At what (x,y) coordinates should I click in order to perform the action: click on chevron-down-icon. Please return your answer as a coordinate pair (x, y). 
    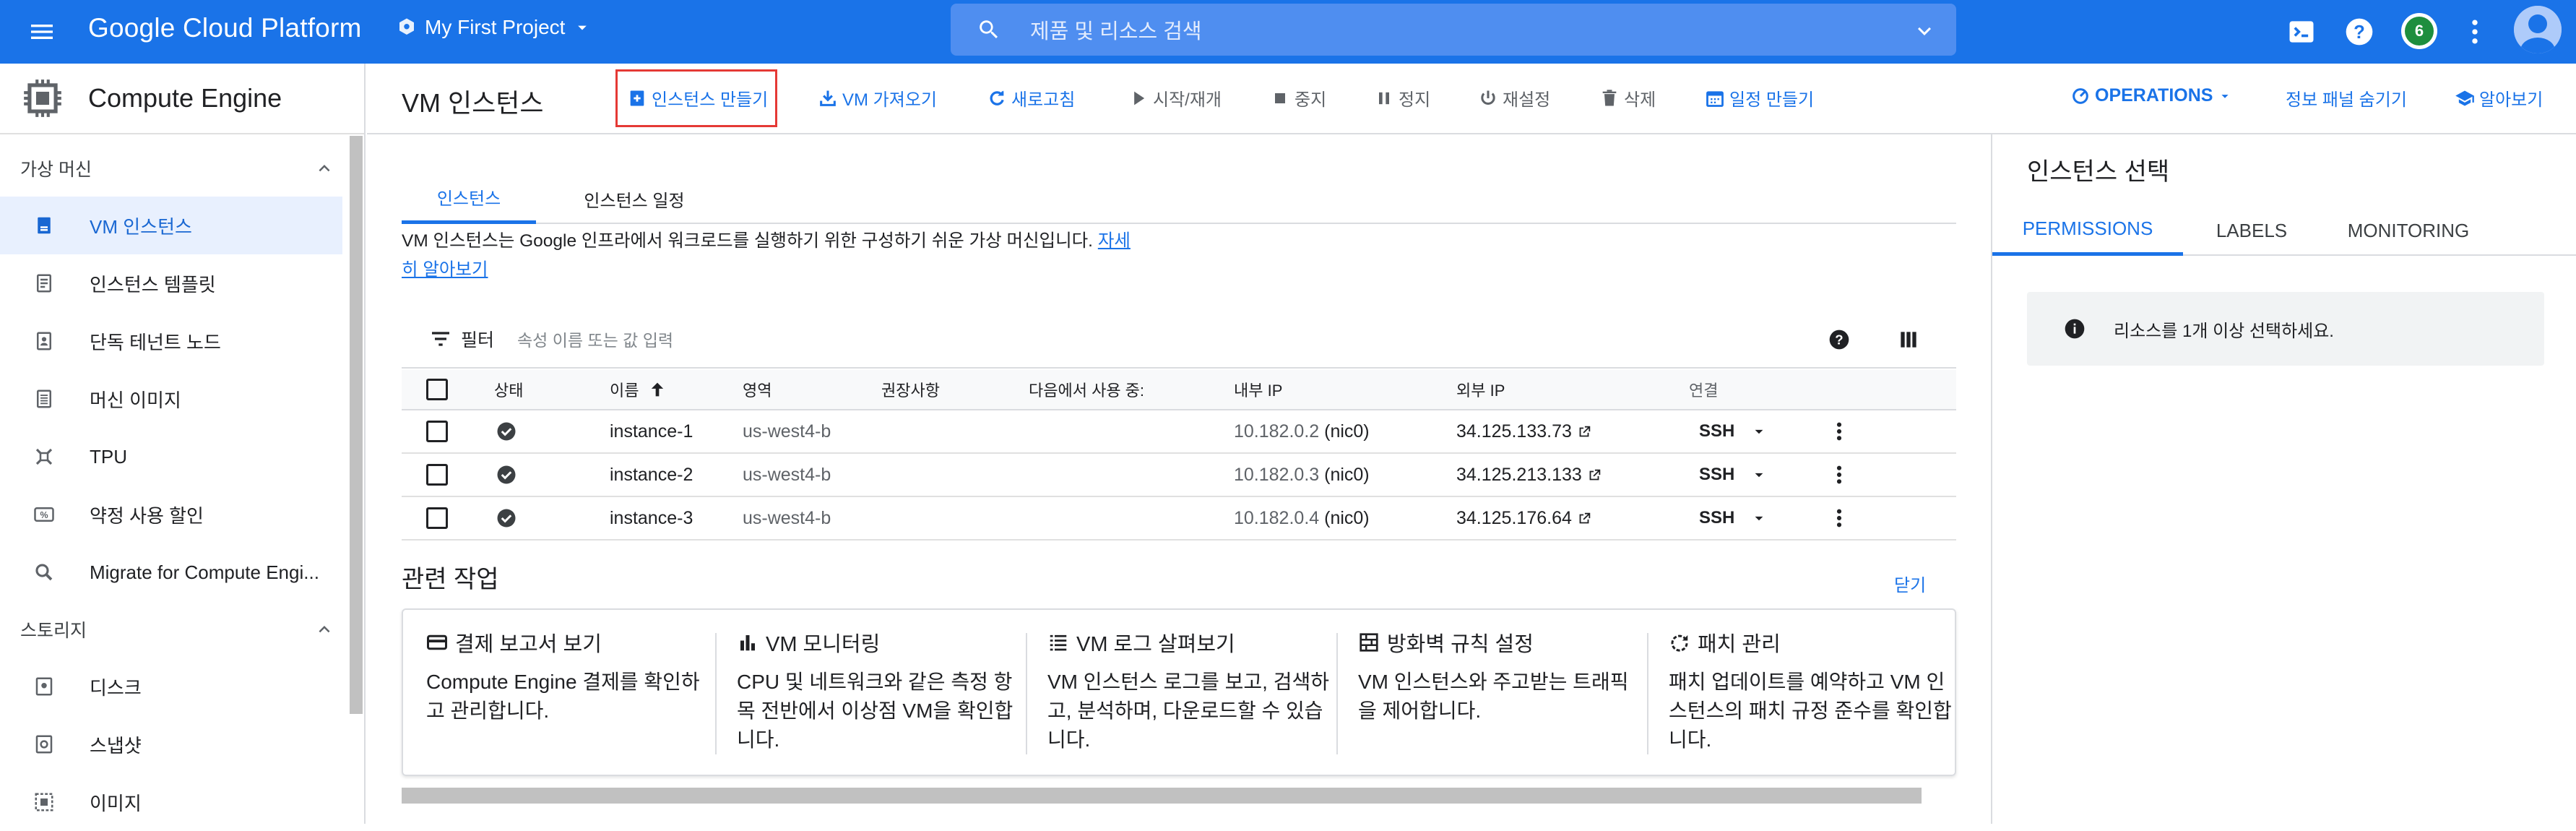
    Looking at the image, I should click on (1924, 31).